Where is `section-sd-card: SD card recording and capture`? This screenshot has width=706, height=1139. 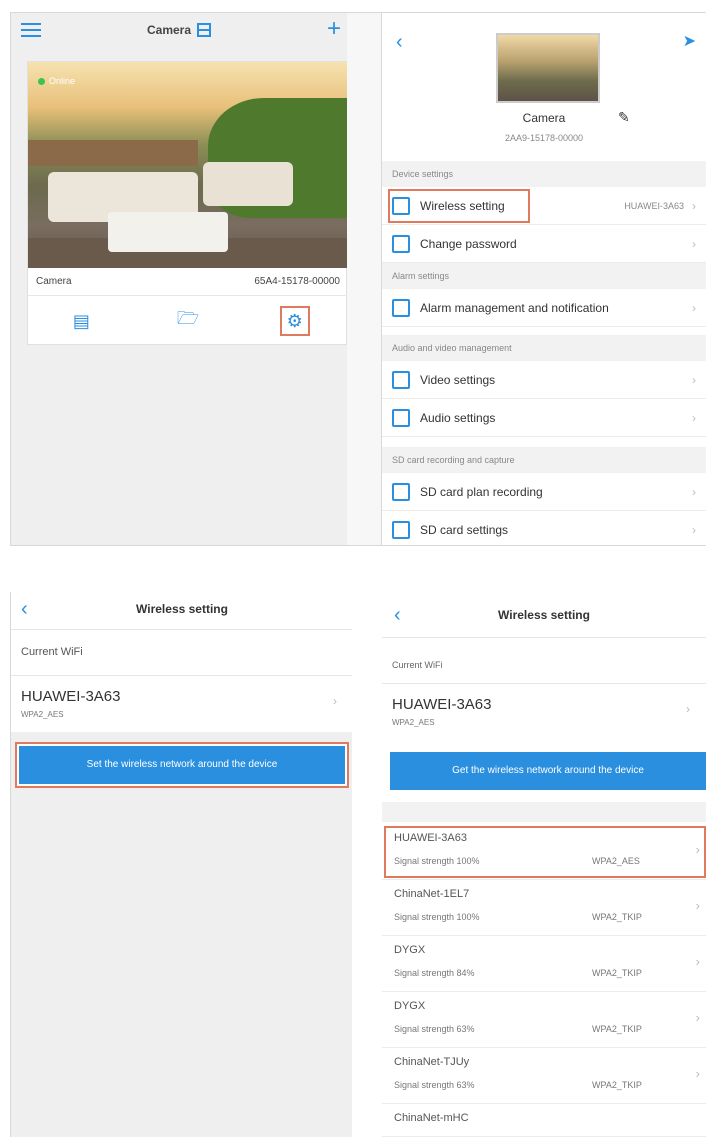
section-sd-card: SD card recording and capture is located at coordinates (544, 460).